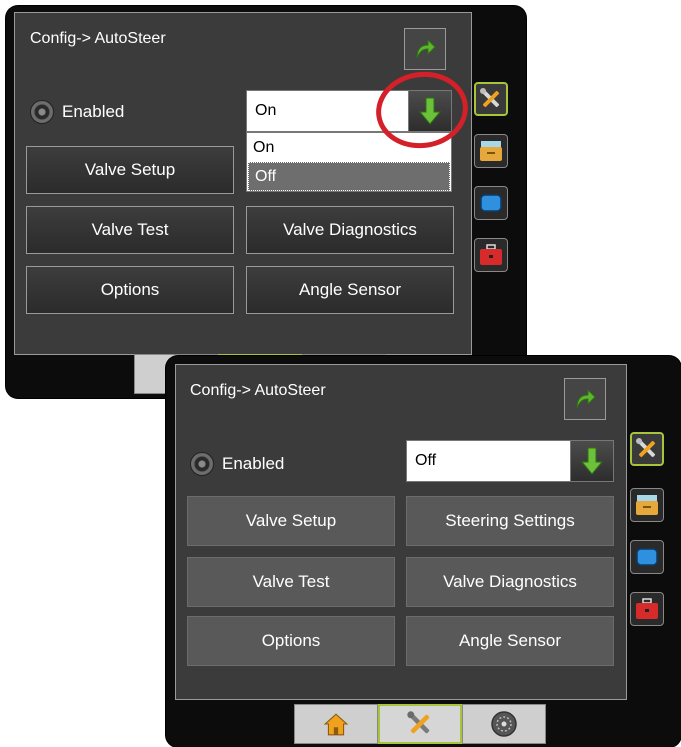 The width and height of the screenshot is (681, 747). What do you see at coordinates (266, 110) in the screenshot?
I see `enabled-select-value: On` at bounding box center [266, 110].